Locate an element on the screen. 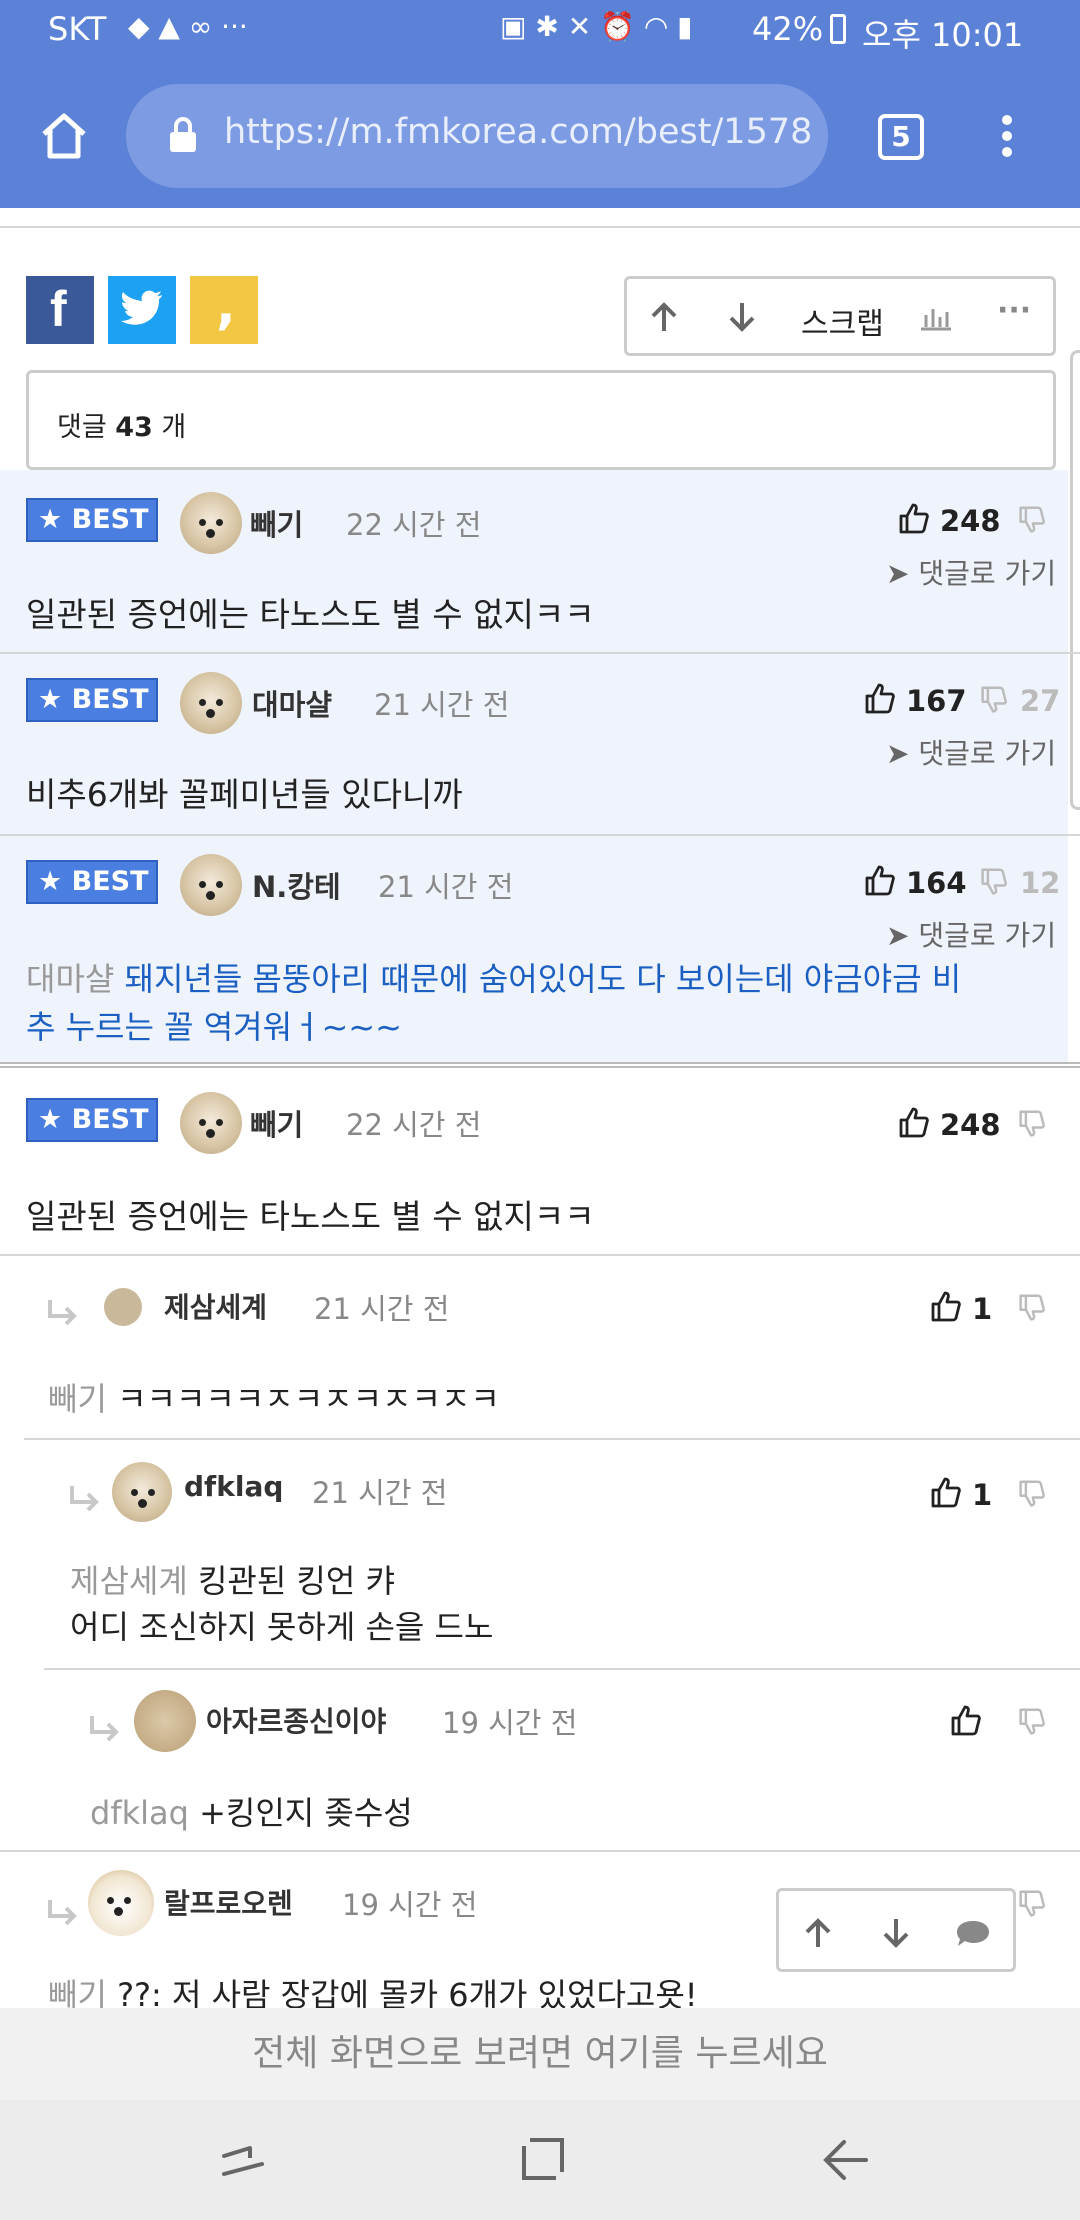 The width and height of the screenshot is (1080, 2220). facebook-share-button: f is located at coordinates (60, 310).